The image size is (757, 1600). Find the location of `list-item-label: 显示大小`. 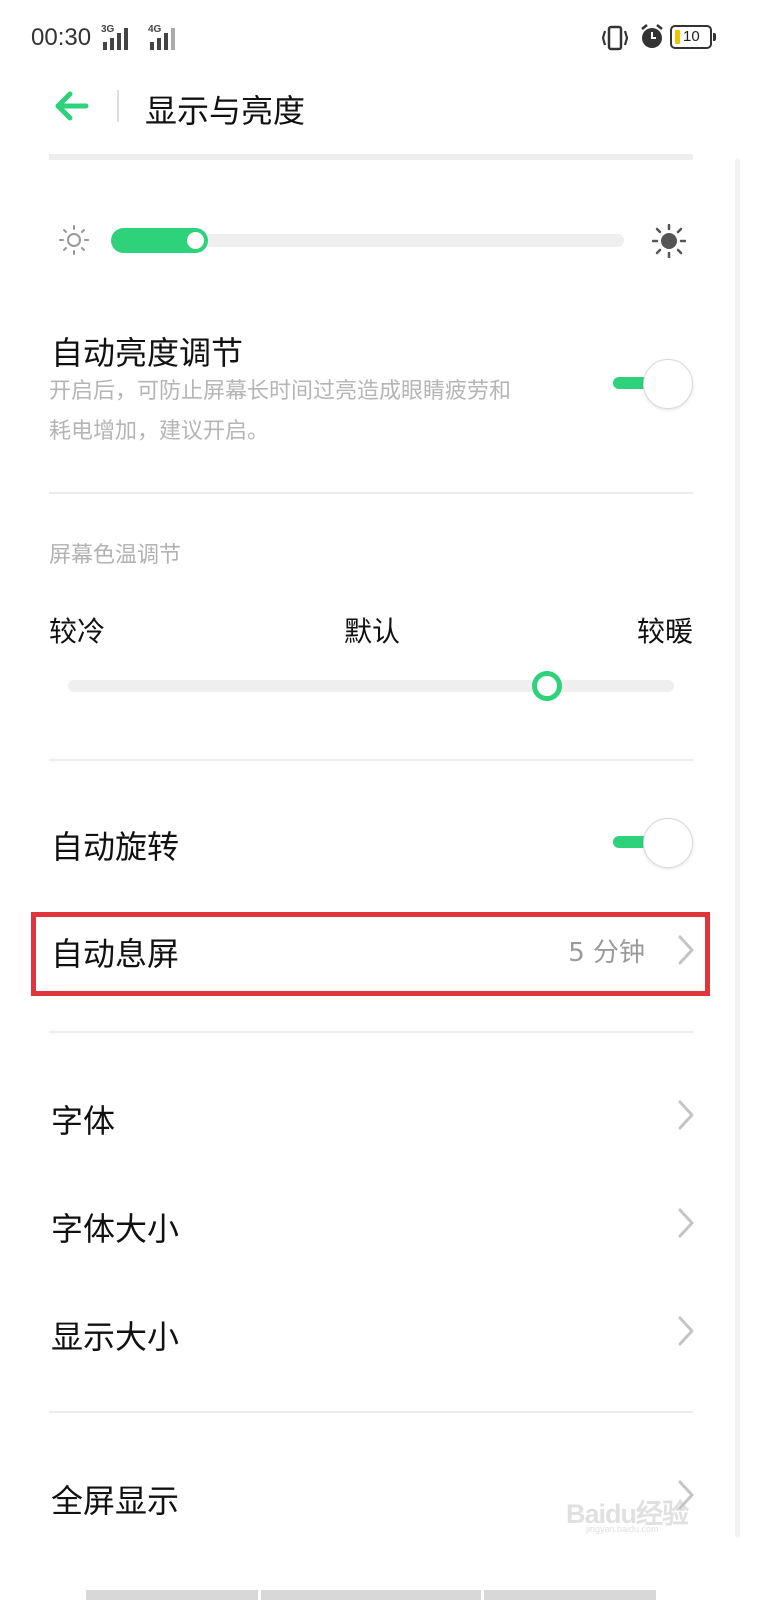

list-item-label: 显示大小 is located at coordinates (115, 1337).